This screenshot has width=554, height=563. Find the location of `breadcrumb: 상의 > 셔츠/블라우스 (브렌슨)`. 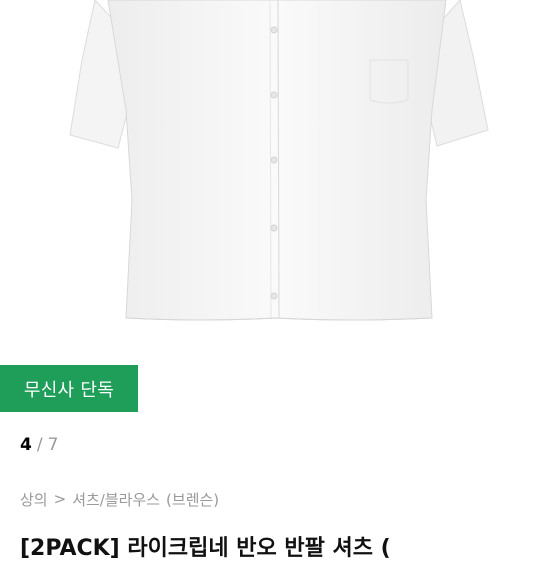

breadcrumb: 상의 > 셔츠/블라우스 (브렌슨) is located at coordinates (119, 499).